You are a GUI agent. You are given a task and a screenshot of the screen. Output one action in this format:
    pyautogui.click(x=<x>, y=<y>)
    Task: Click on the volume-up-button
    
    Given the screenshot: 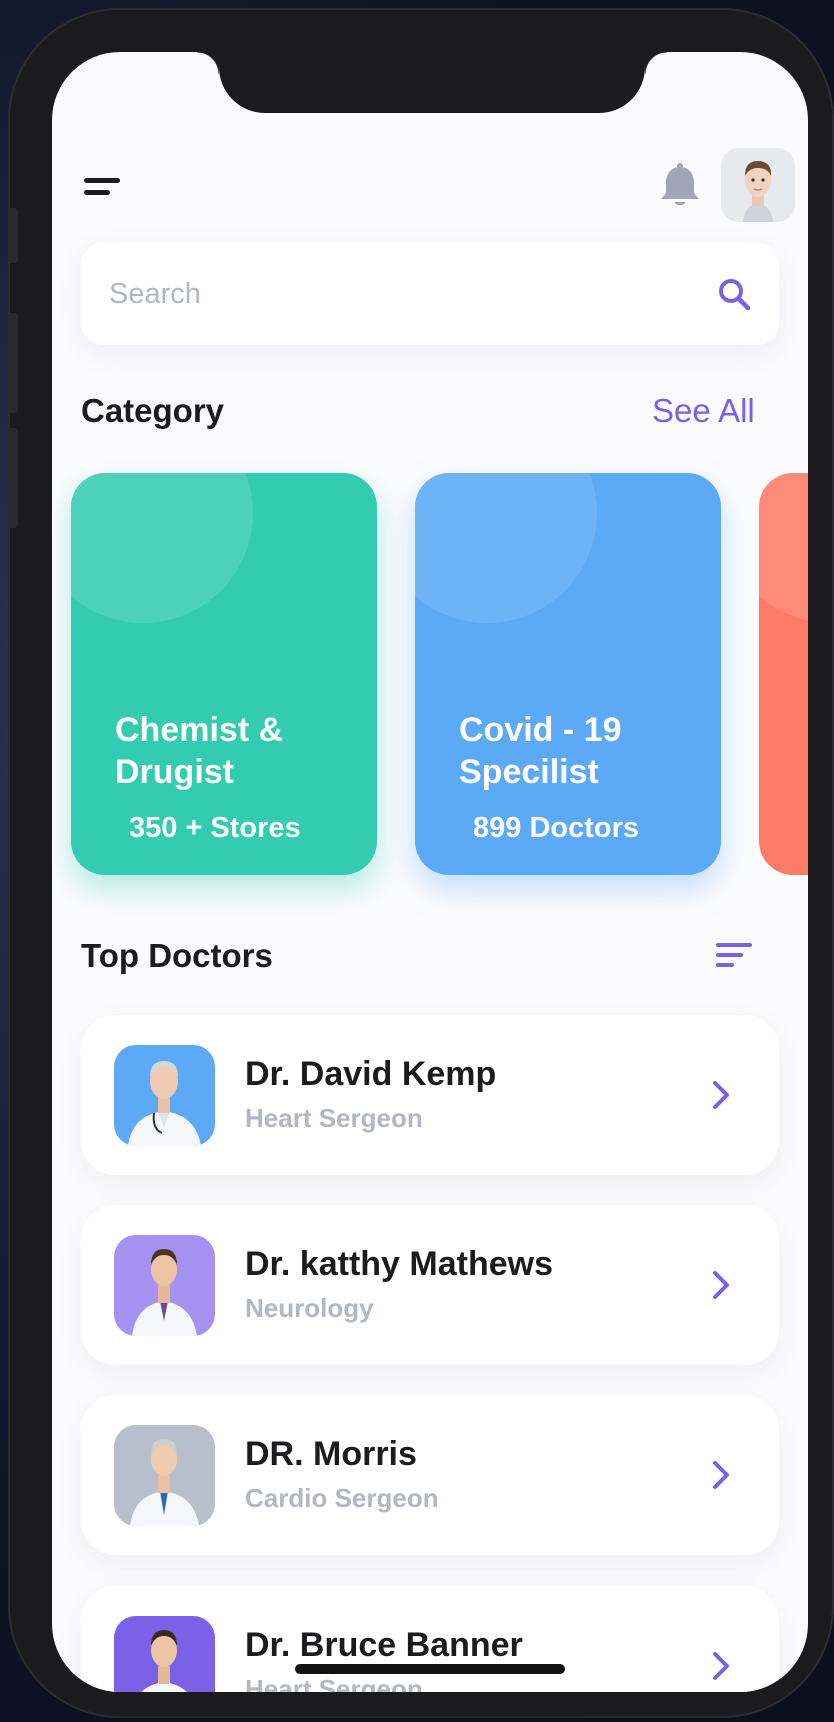 What is the action you would take?
    pyautogui.click(x=13, y=363)
    